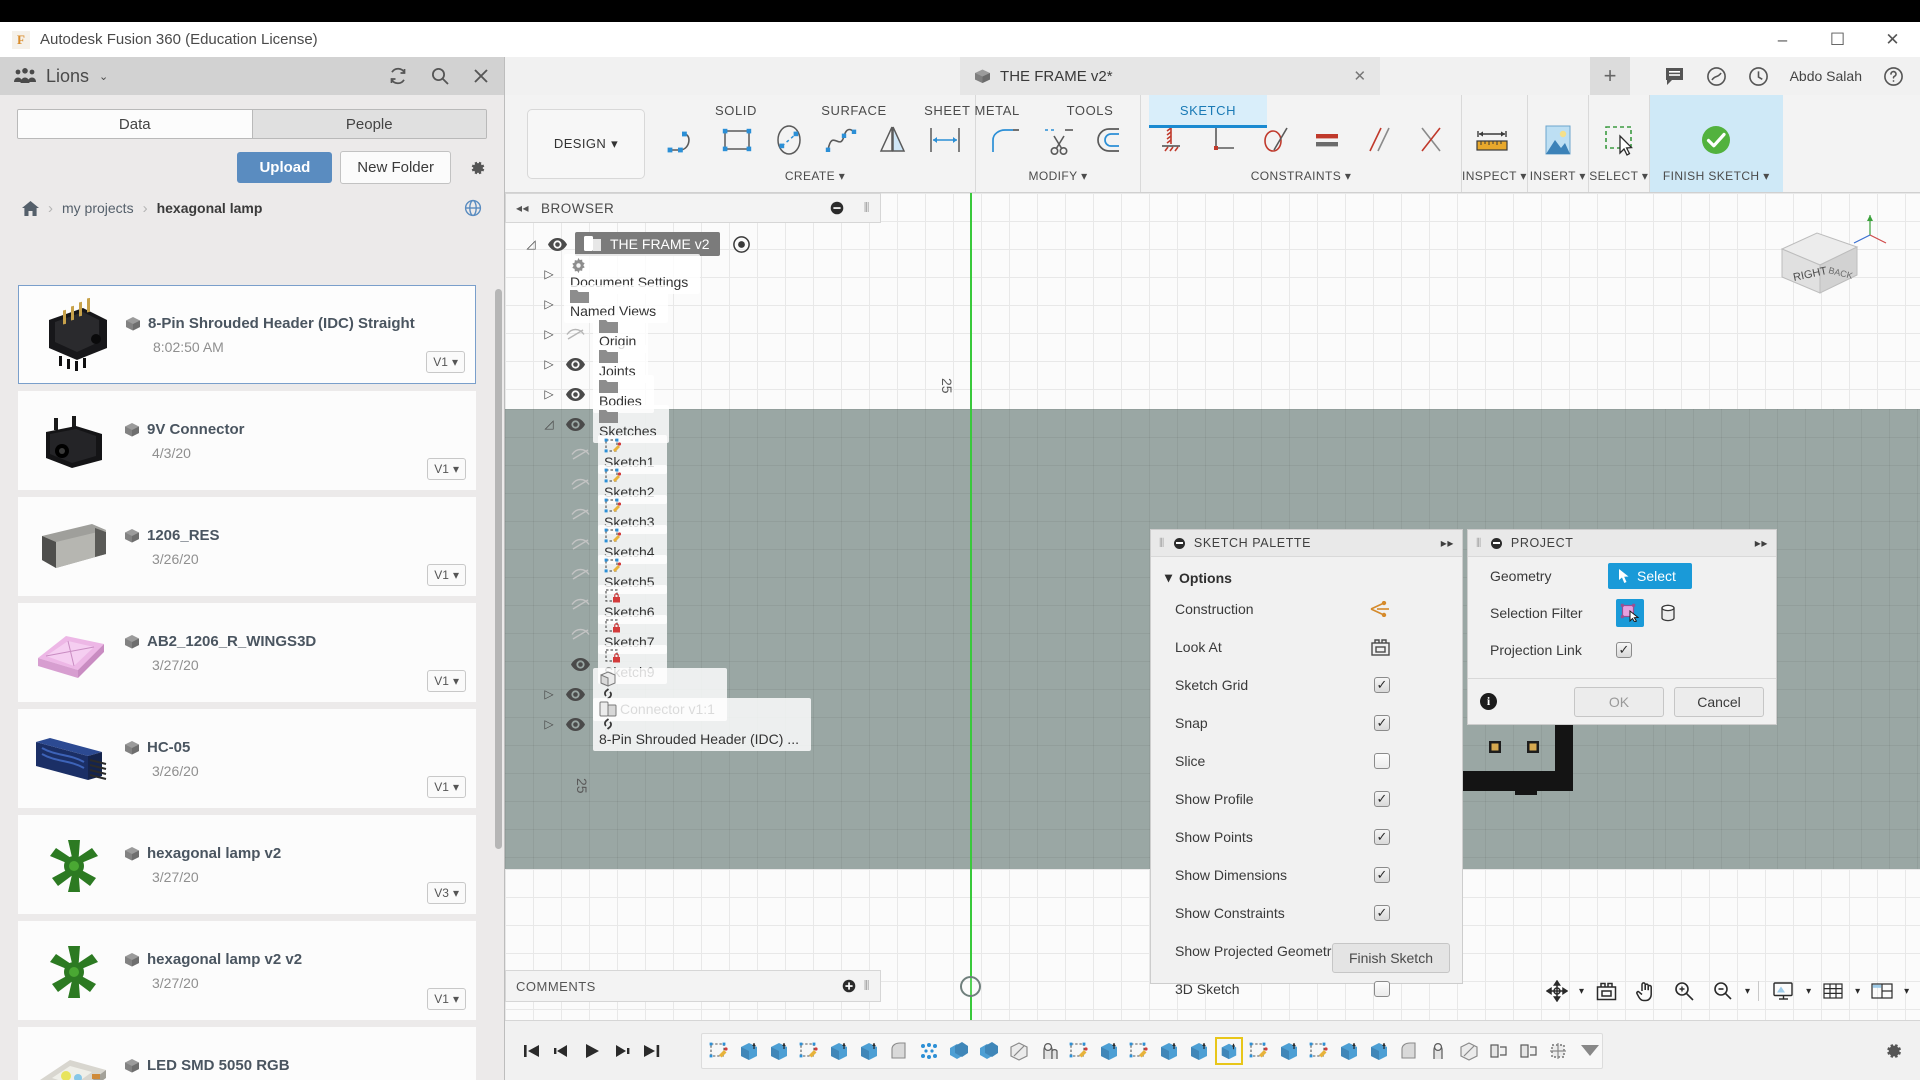 This screenshot has width=1920, height=1080. What do you see at coordinates (1382, 913) in the screenshot?
I see `show-constraints-checkbox: ✓` at bounding box center [1382, 913].